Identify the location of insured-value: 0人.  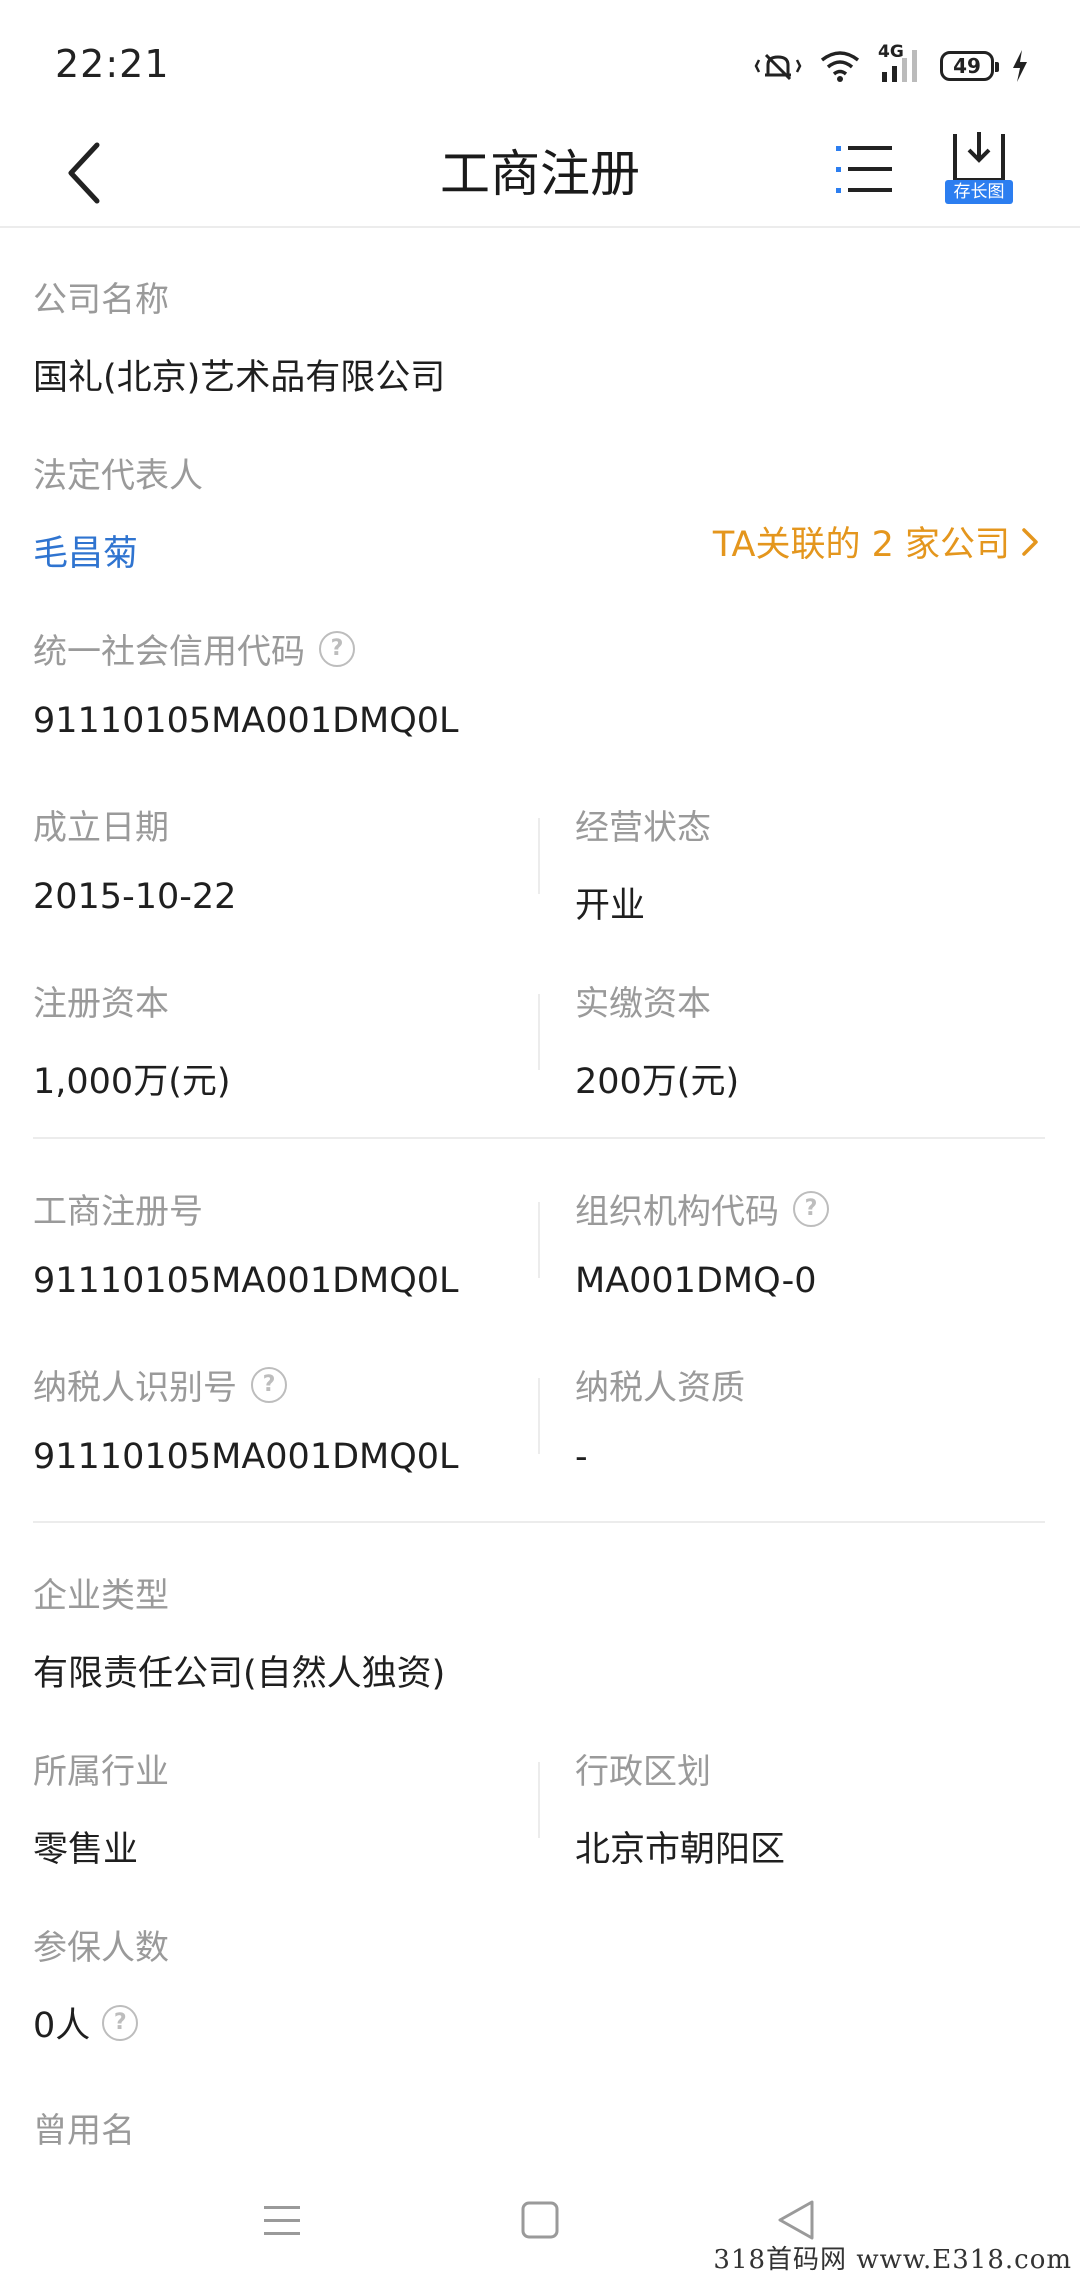
(62, 2026).